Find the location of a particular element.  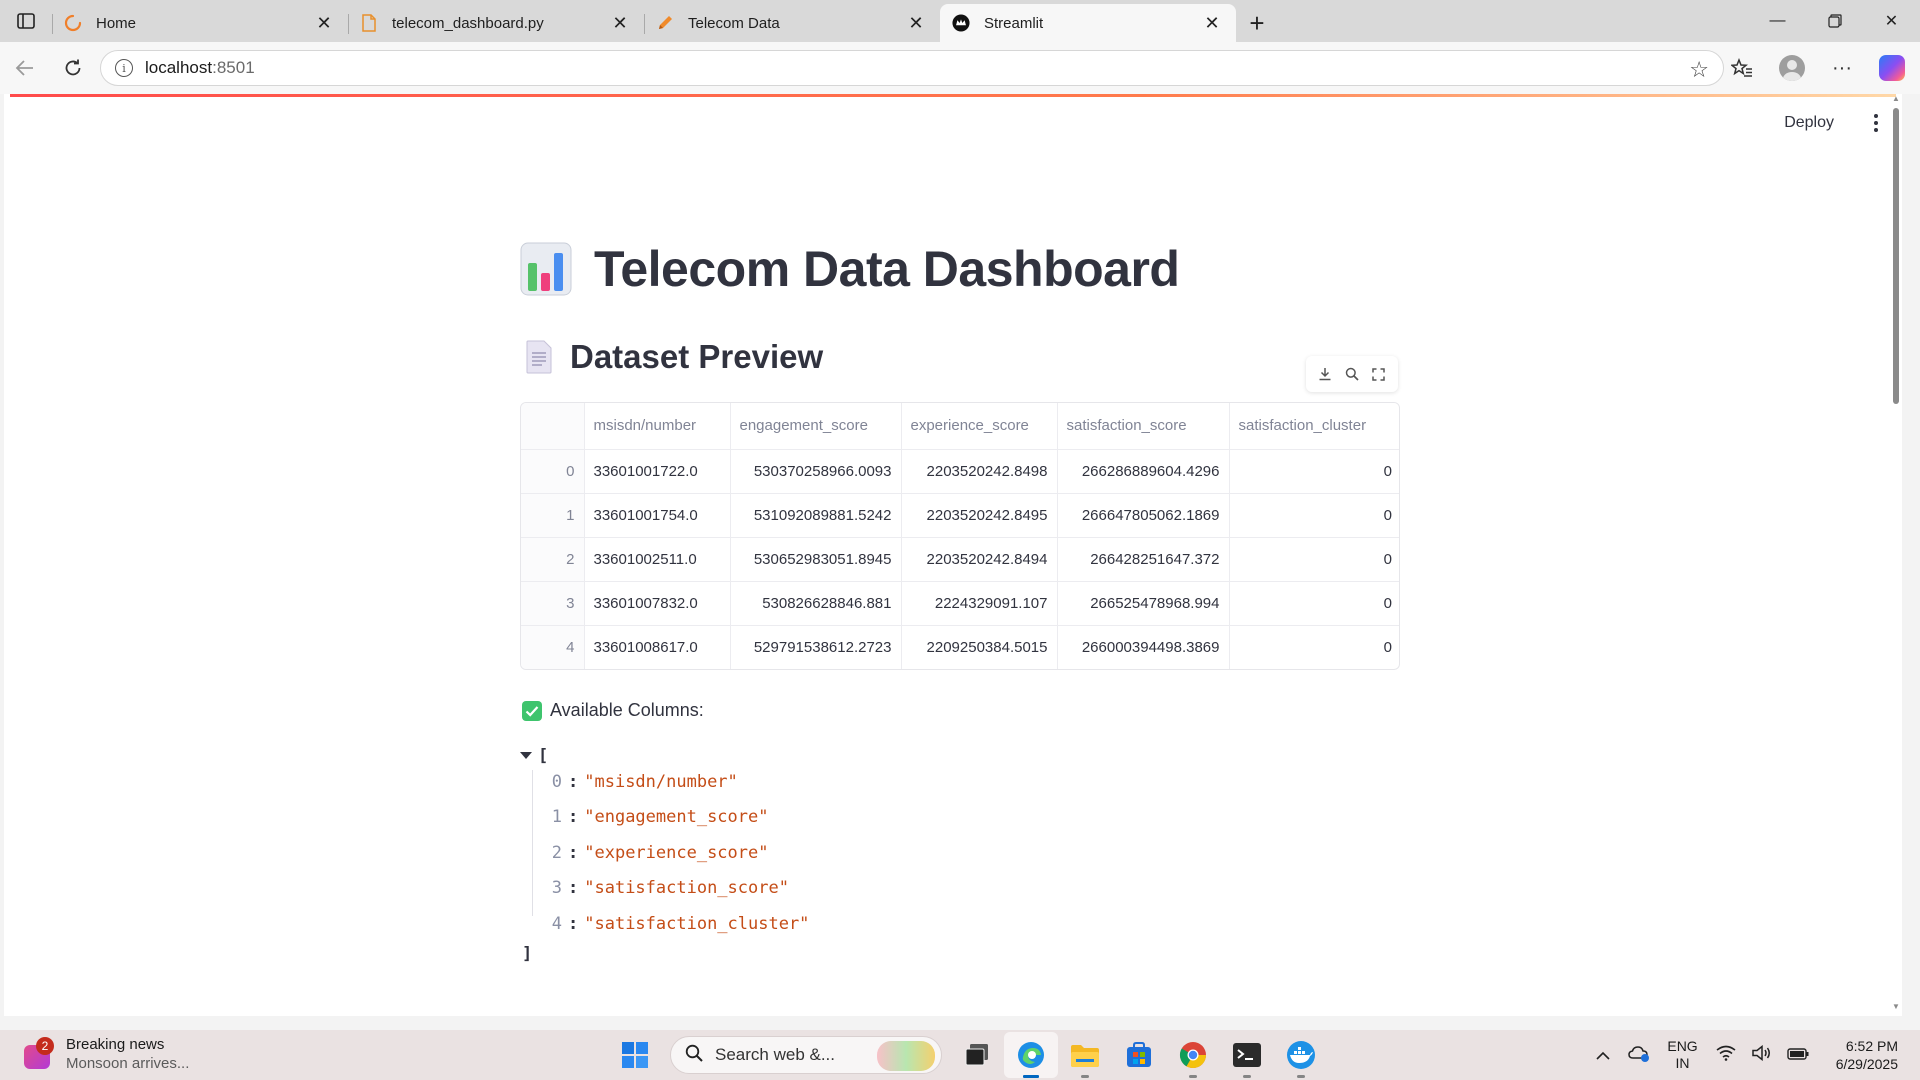

close-window-button: ✕ is located at coordinates (1891, 21).